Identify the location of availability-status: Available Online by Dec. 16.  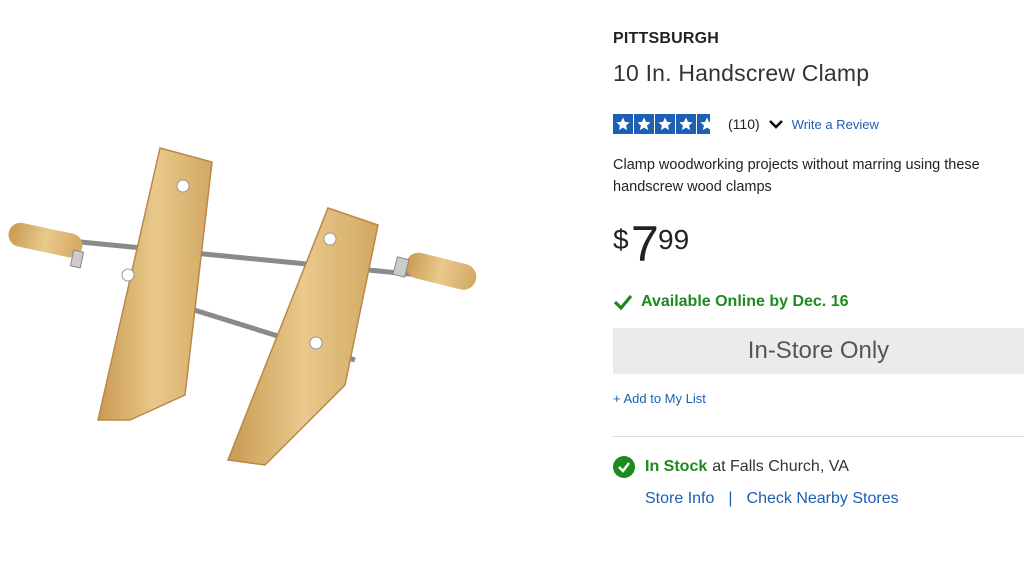
(731, 302).